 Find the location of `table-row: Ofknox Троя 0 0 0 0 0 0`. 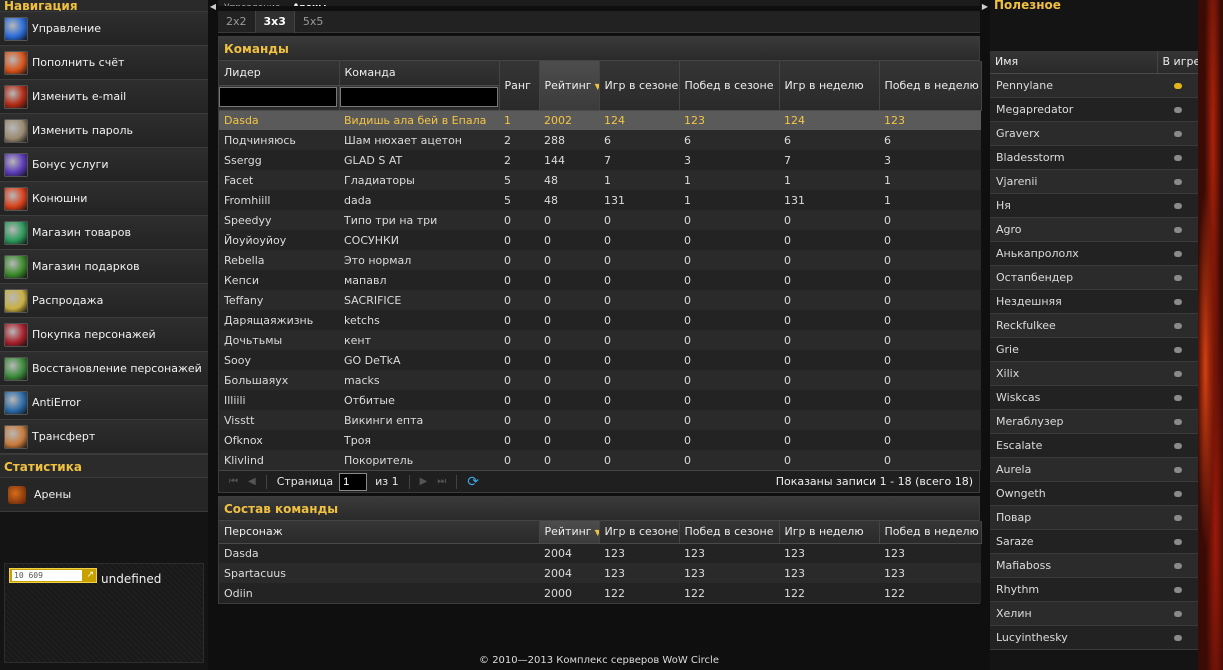

table-row: Ofknox Троя 0 0 0 0 0 0 is located at coordinates (600, 440).